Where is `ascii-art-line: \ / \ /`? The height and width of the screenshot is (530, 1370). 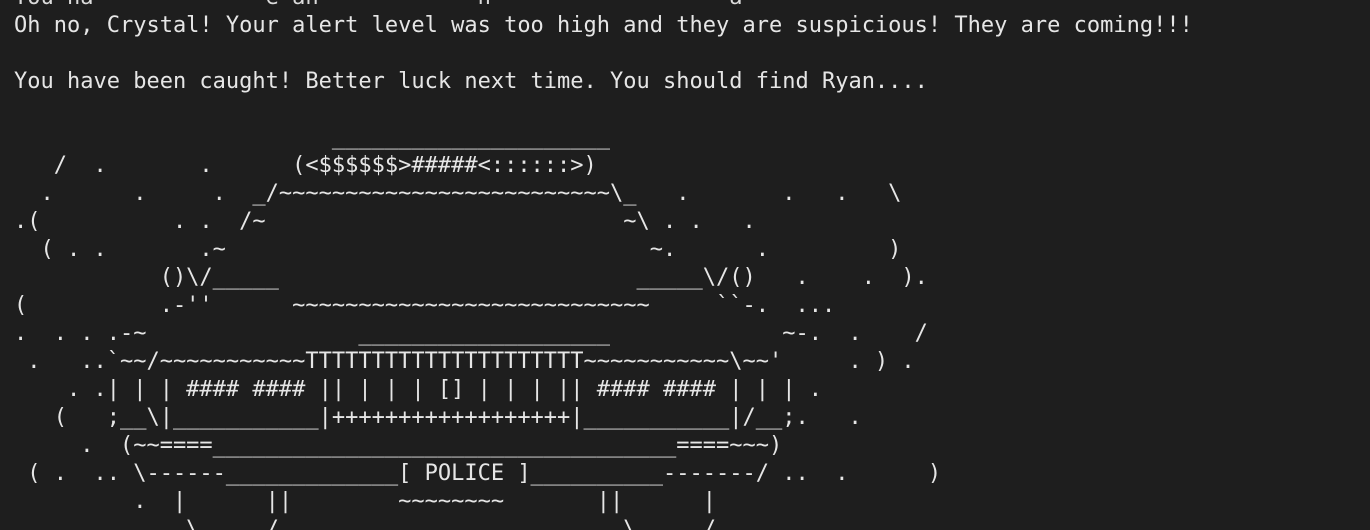
ascii-art-line: \ / \ / is located at coordinates (365, 523).